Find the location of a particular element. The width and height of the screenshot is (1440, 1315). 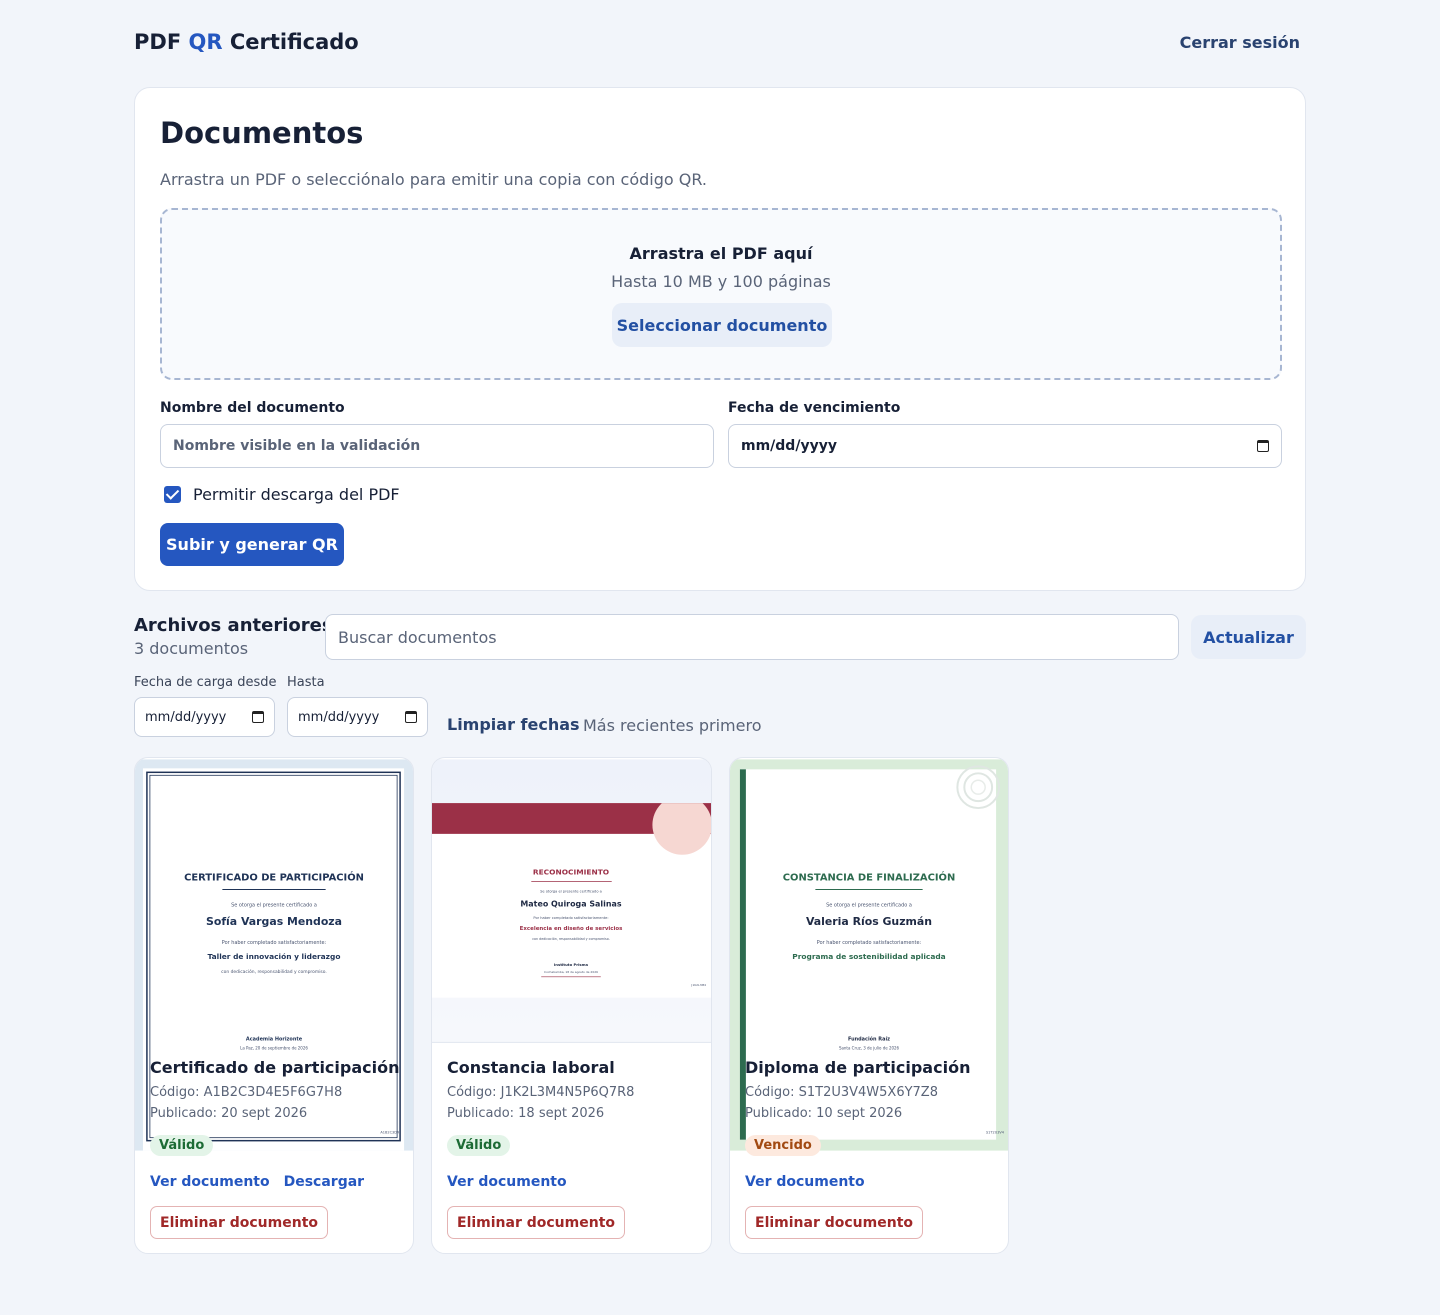

upload-to-date-input: mm/dd/yyyy is located at coordinates (357, 717).